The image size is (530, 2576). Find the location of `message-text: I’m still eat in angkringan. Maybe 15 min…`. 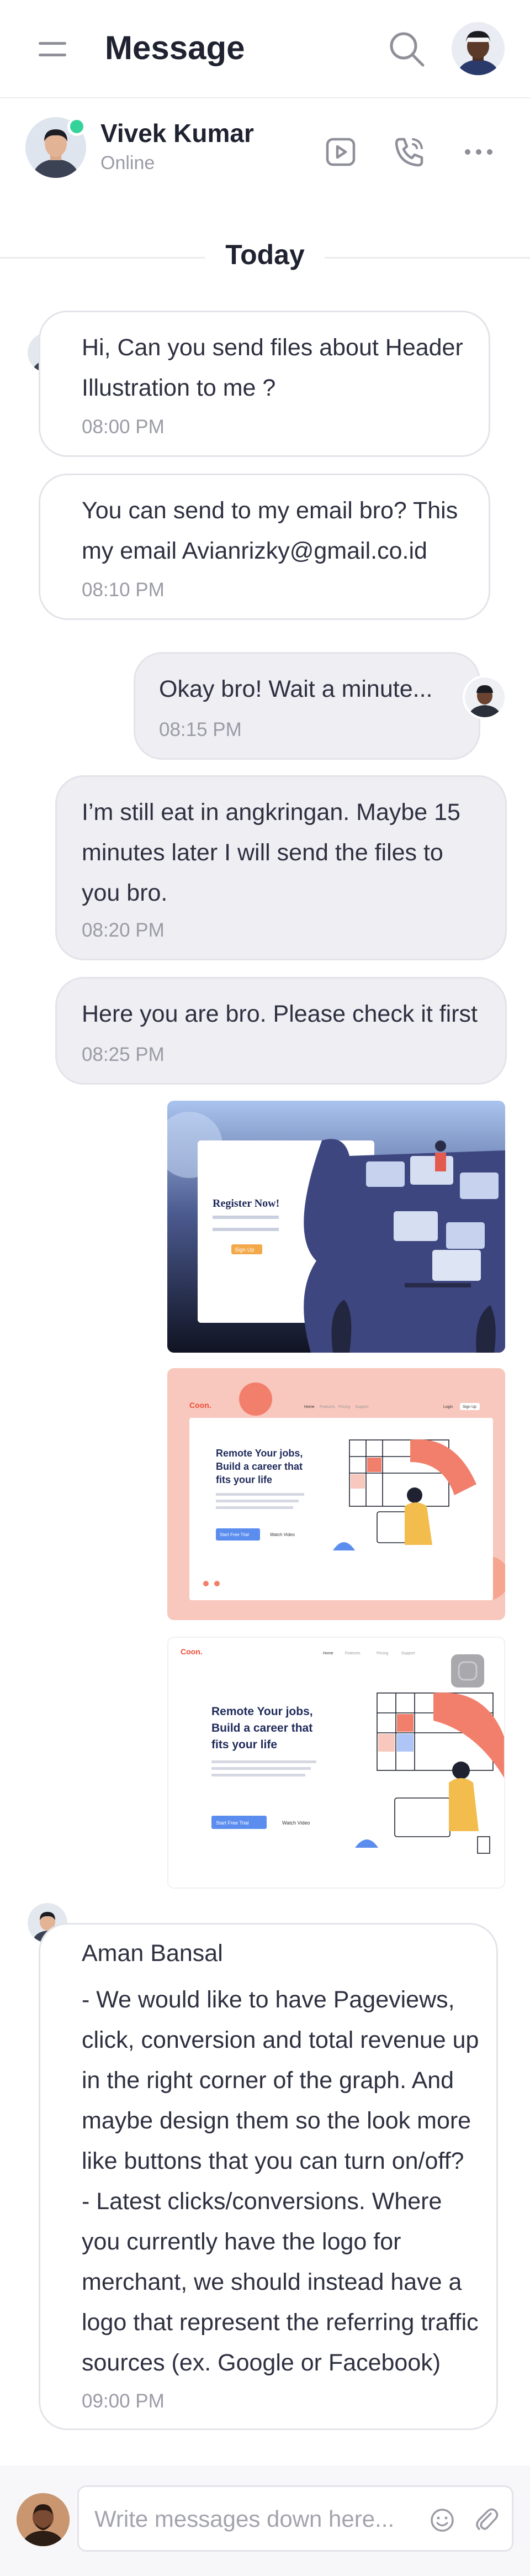

message-text: I’m still eat in angkringan. Maybe 15 min… is located at coordinates (271, 852).